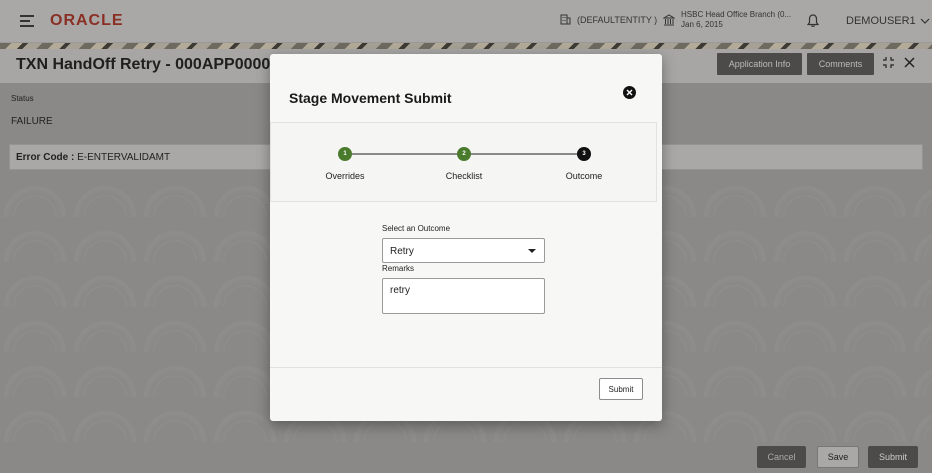 The image size is (932, 473). I want to click on entity-label: (DEFAULTENTITY ), so click(617, 19).